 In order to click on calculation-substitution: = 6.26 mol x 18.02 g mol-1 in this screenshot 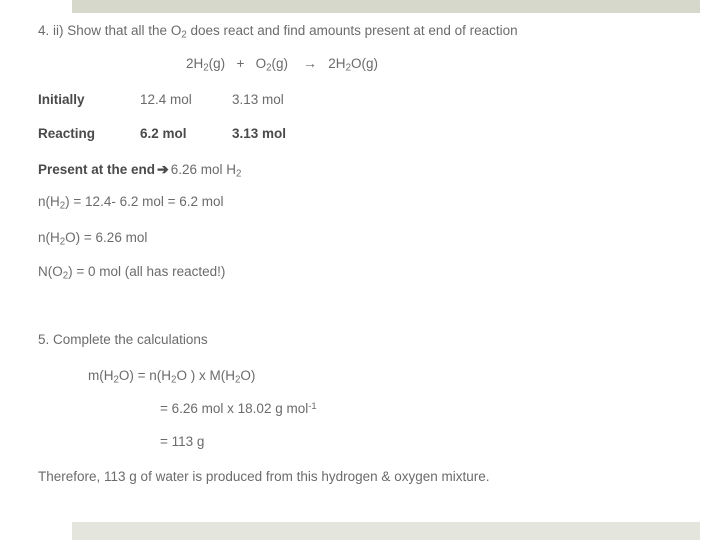, I will do `click(238, 409)`.